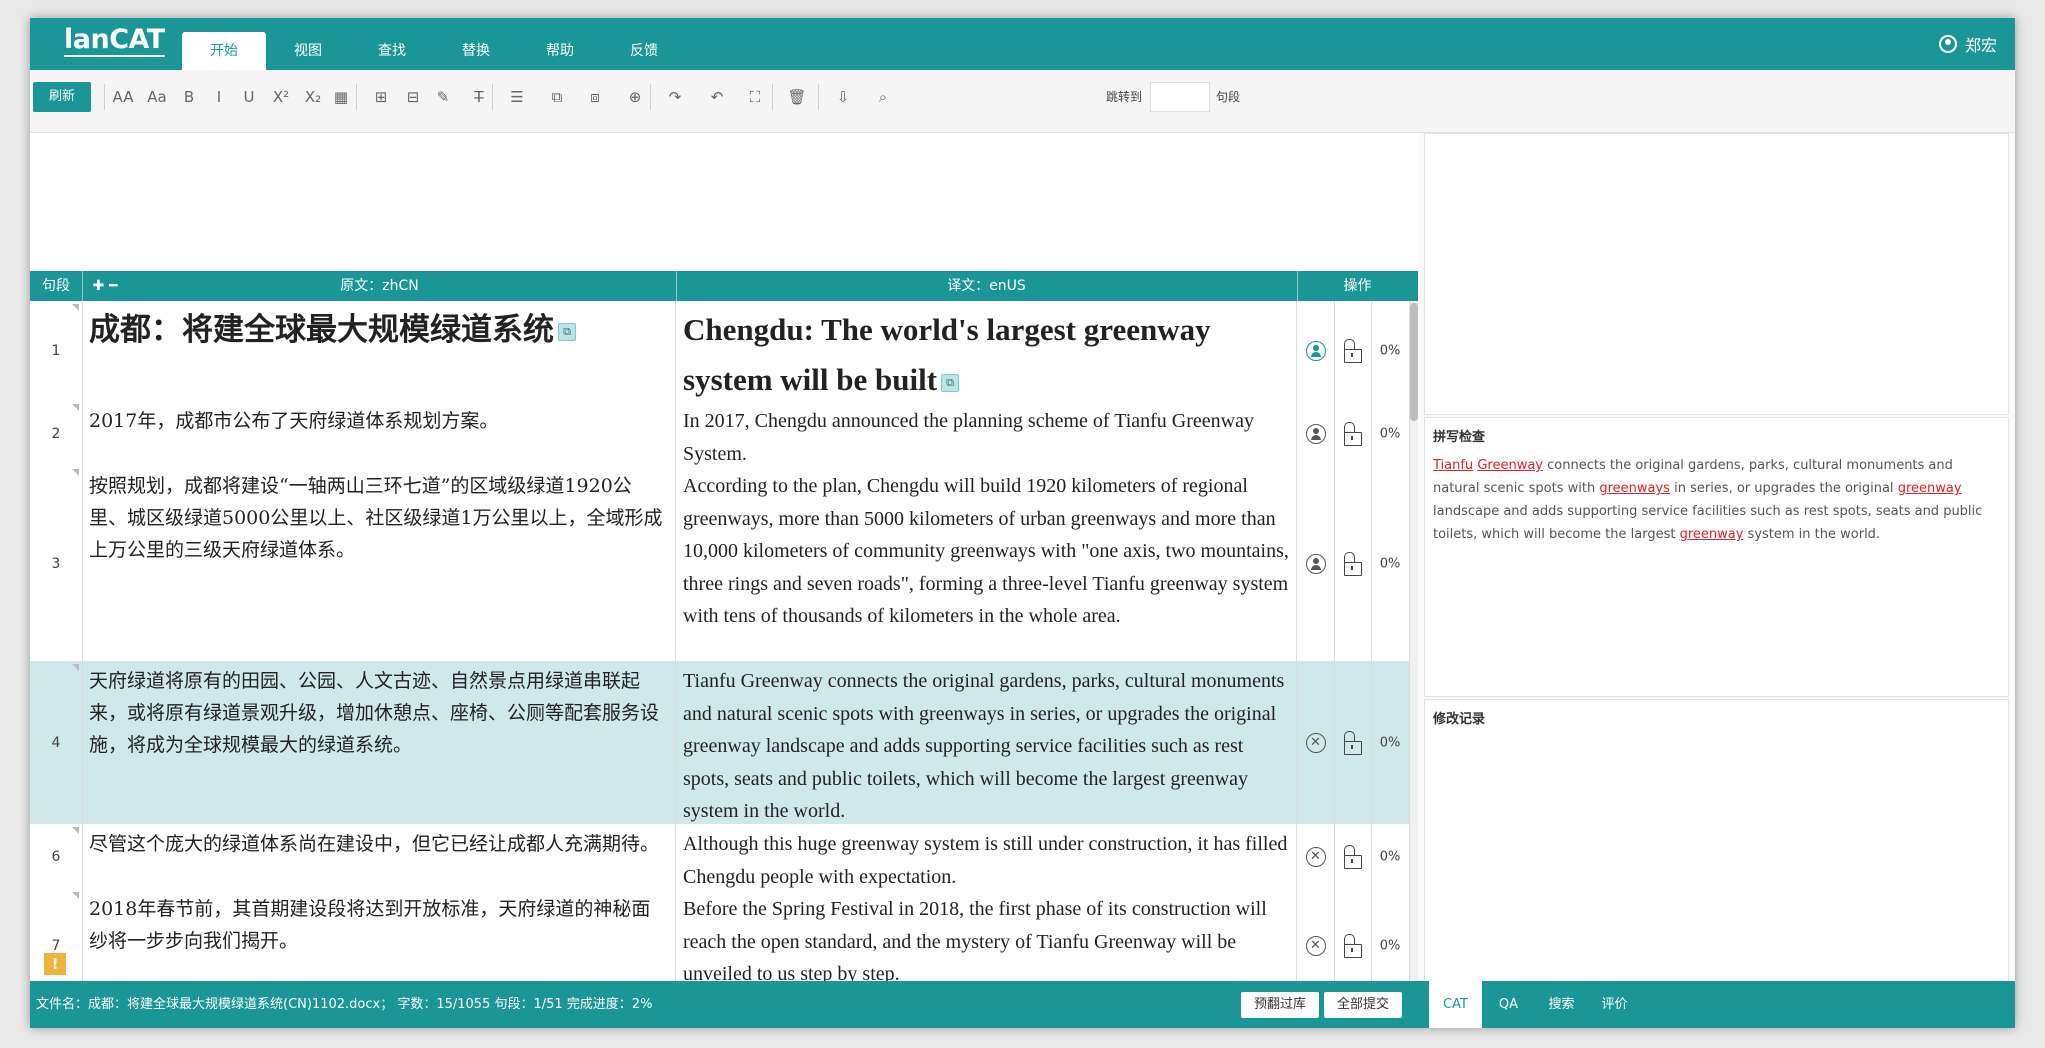 This screenshot has height=1048, width=2045. What do you see at coordinates (1180, 97) in the screenshot?
I see `goto-segment-input` at bounding box center [1180, 97].